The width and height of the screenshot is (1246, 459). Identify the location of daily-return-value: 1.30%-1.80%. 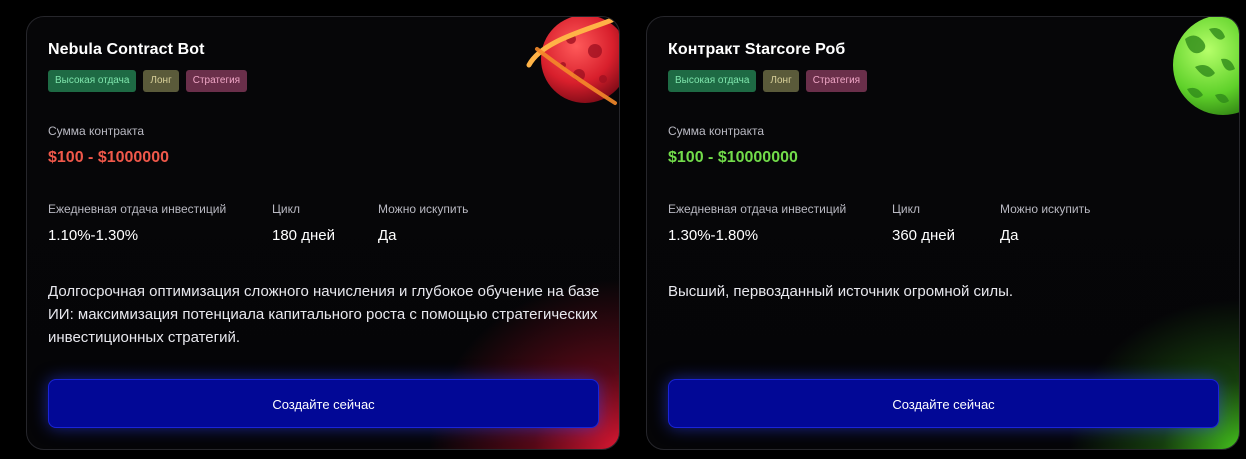
(713, 235).